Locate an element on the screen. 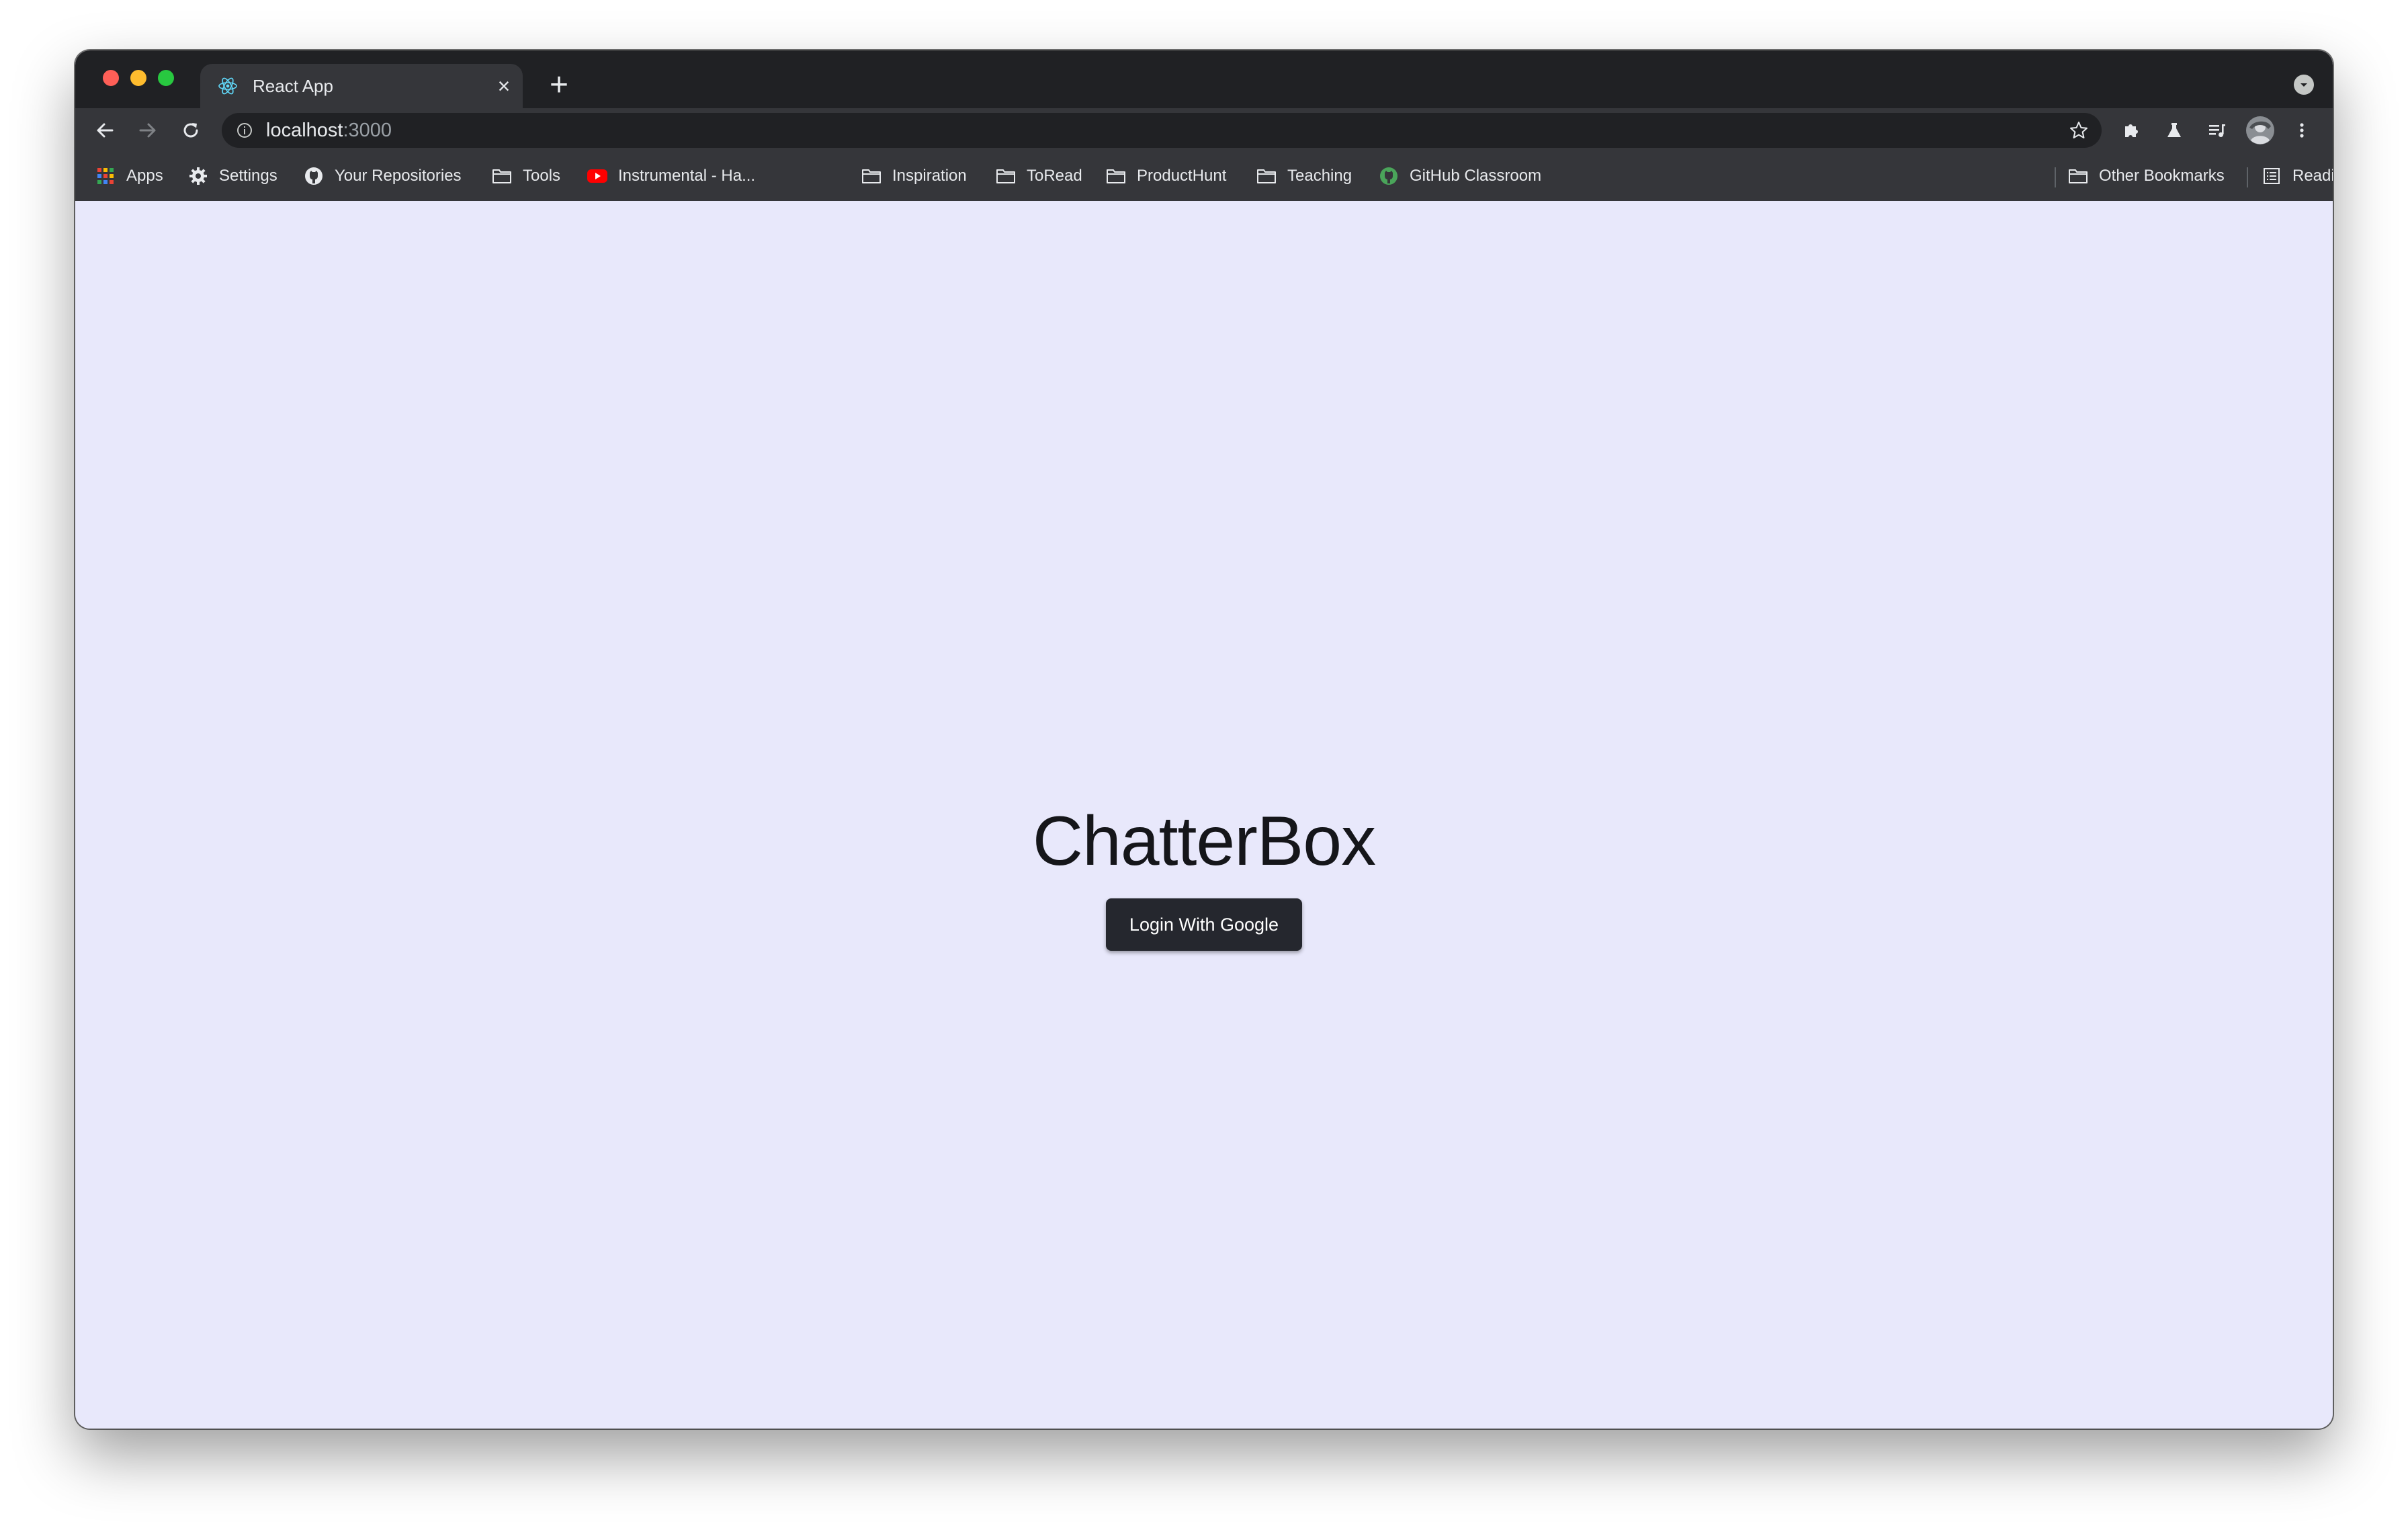 This screenshot has width=2408, height=1528. bookmark-folder-producthunt: ProductHunt is located at coordinates (1166, 177).